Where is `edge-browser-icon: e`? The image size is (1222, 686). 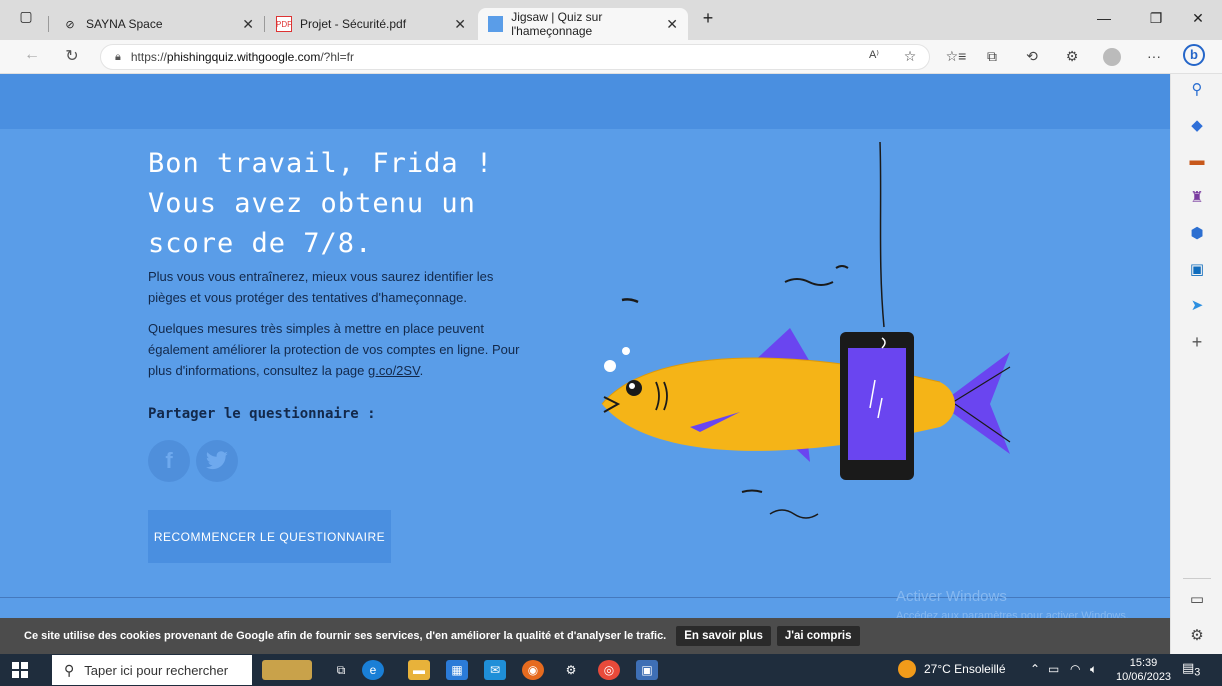
edge-browser-icon: e is located at coordinates (373, 670).